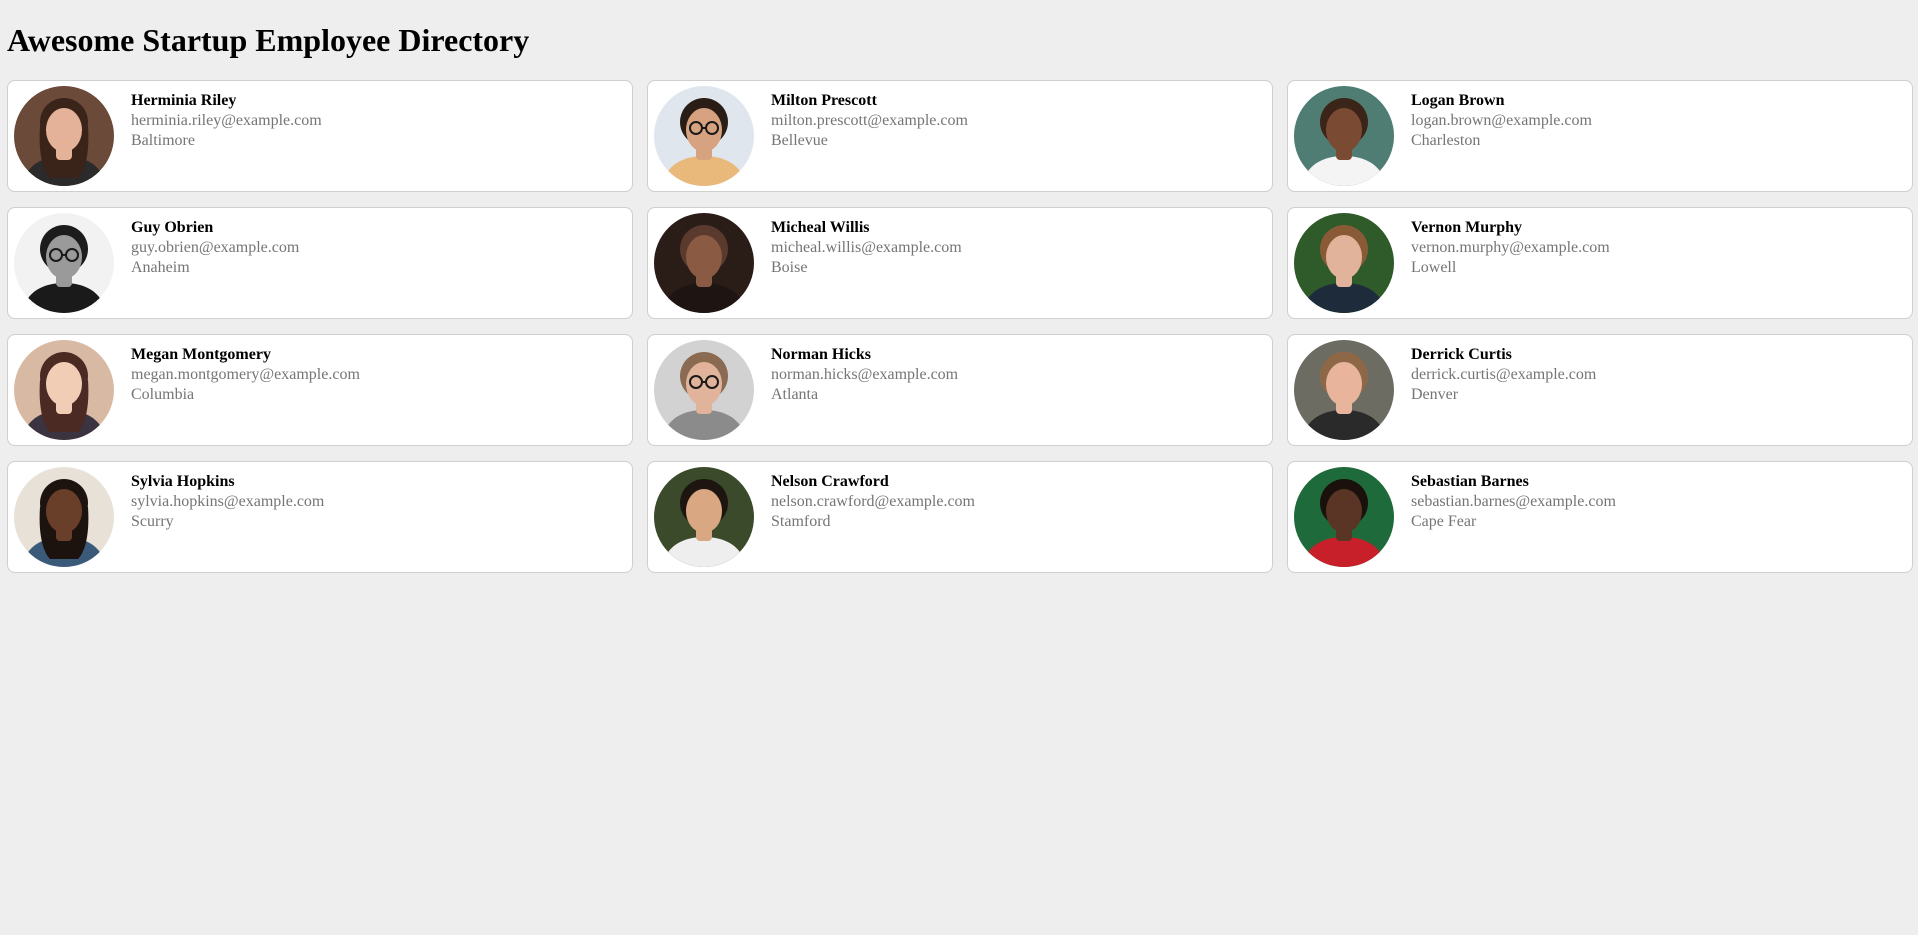  Describe the element at coordinates (795, 394) in the screenshot. I see `employee-city: Atlanta` at that location.